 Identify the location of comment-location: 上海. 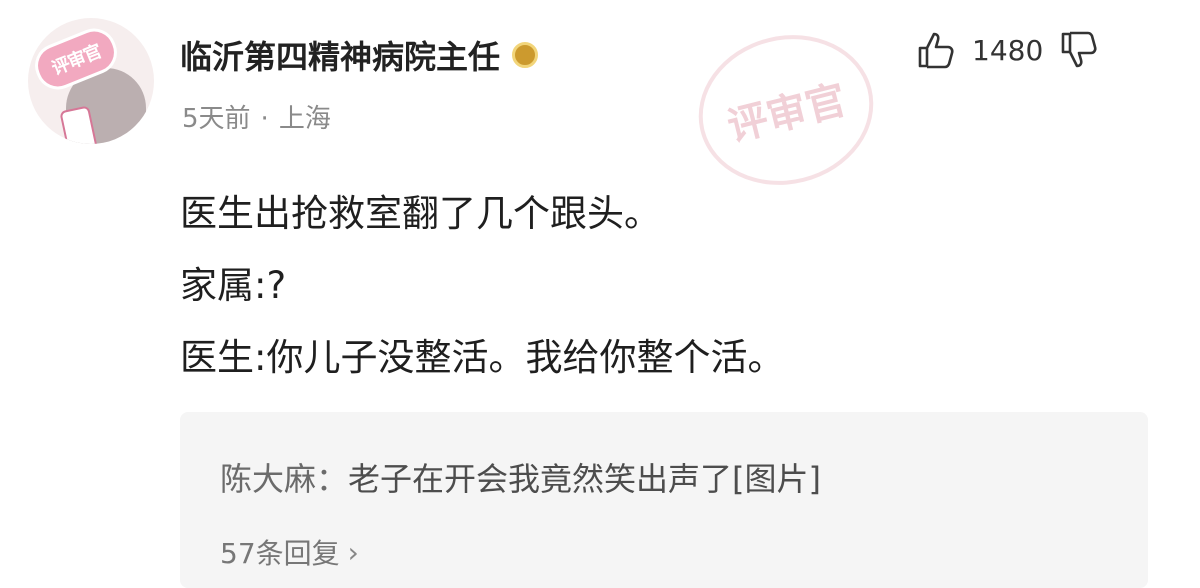
(304, 119).